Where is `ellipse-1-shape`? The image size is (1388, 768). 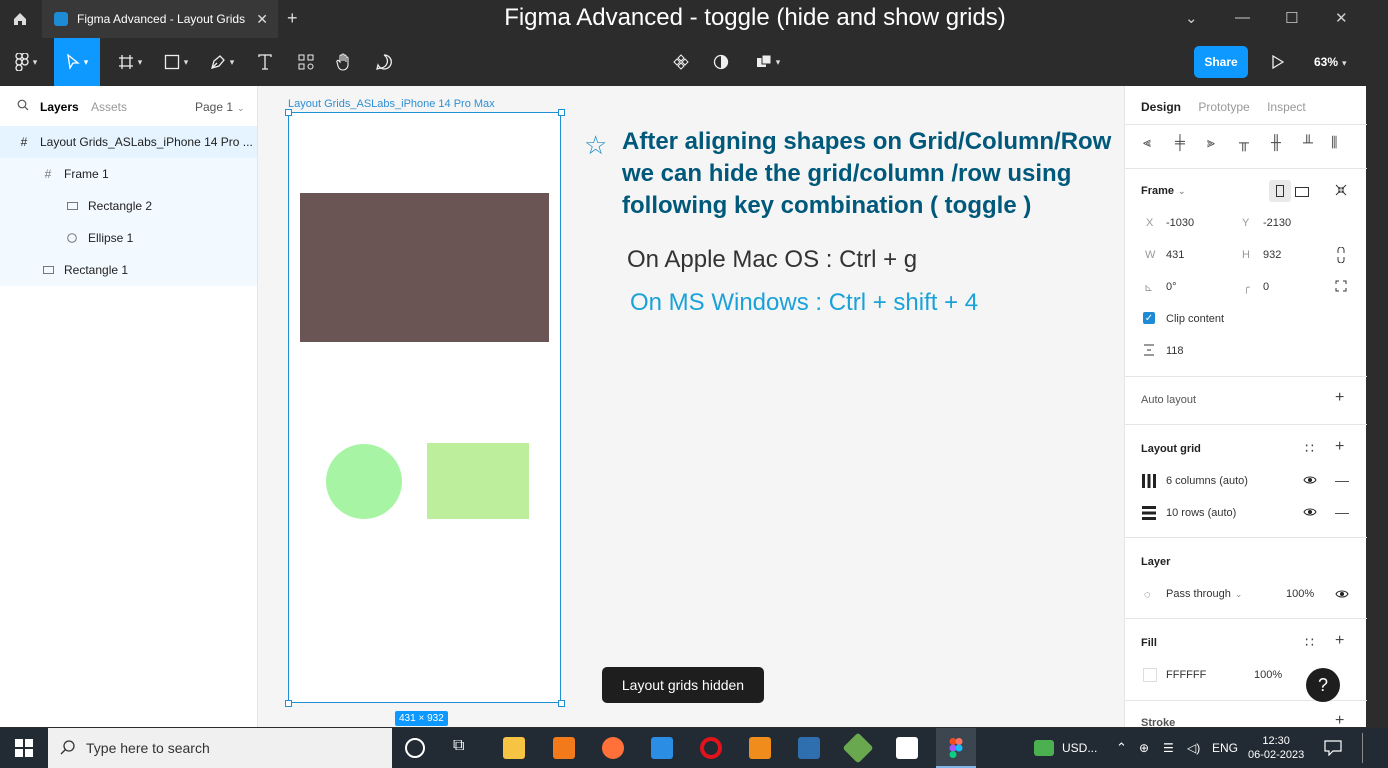 ellipse-1-shape is located at coordinates (364, 481).